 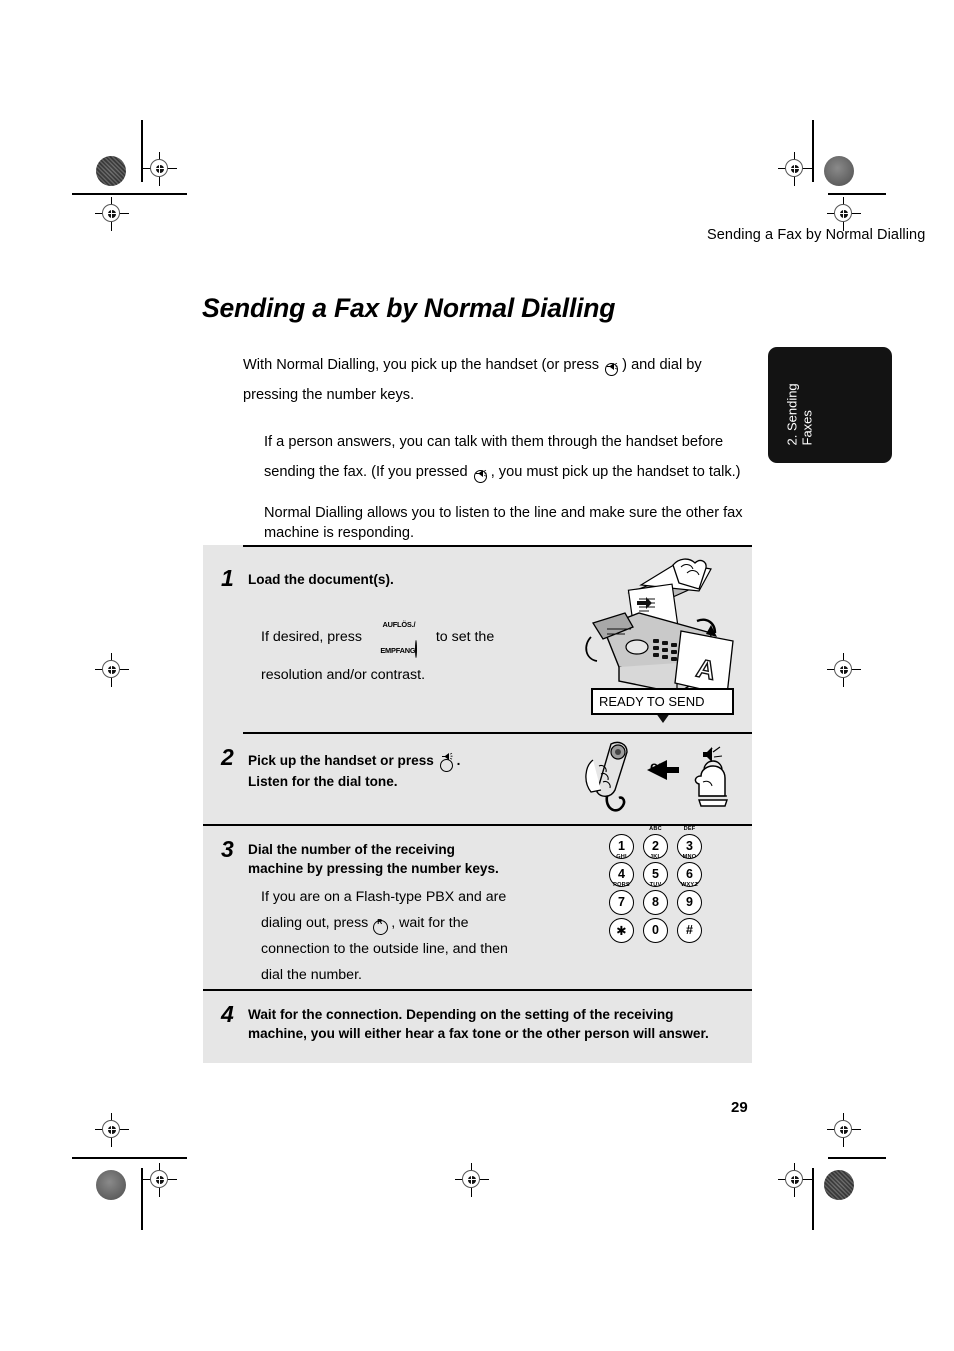 I want to click on step-1-number: 1, so click(x=227, y=578).